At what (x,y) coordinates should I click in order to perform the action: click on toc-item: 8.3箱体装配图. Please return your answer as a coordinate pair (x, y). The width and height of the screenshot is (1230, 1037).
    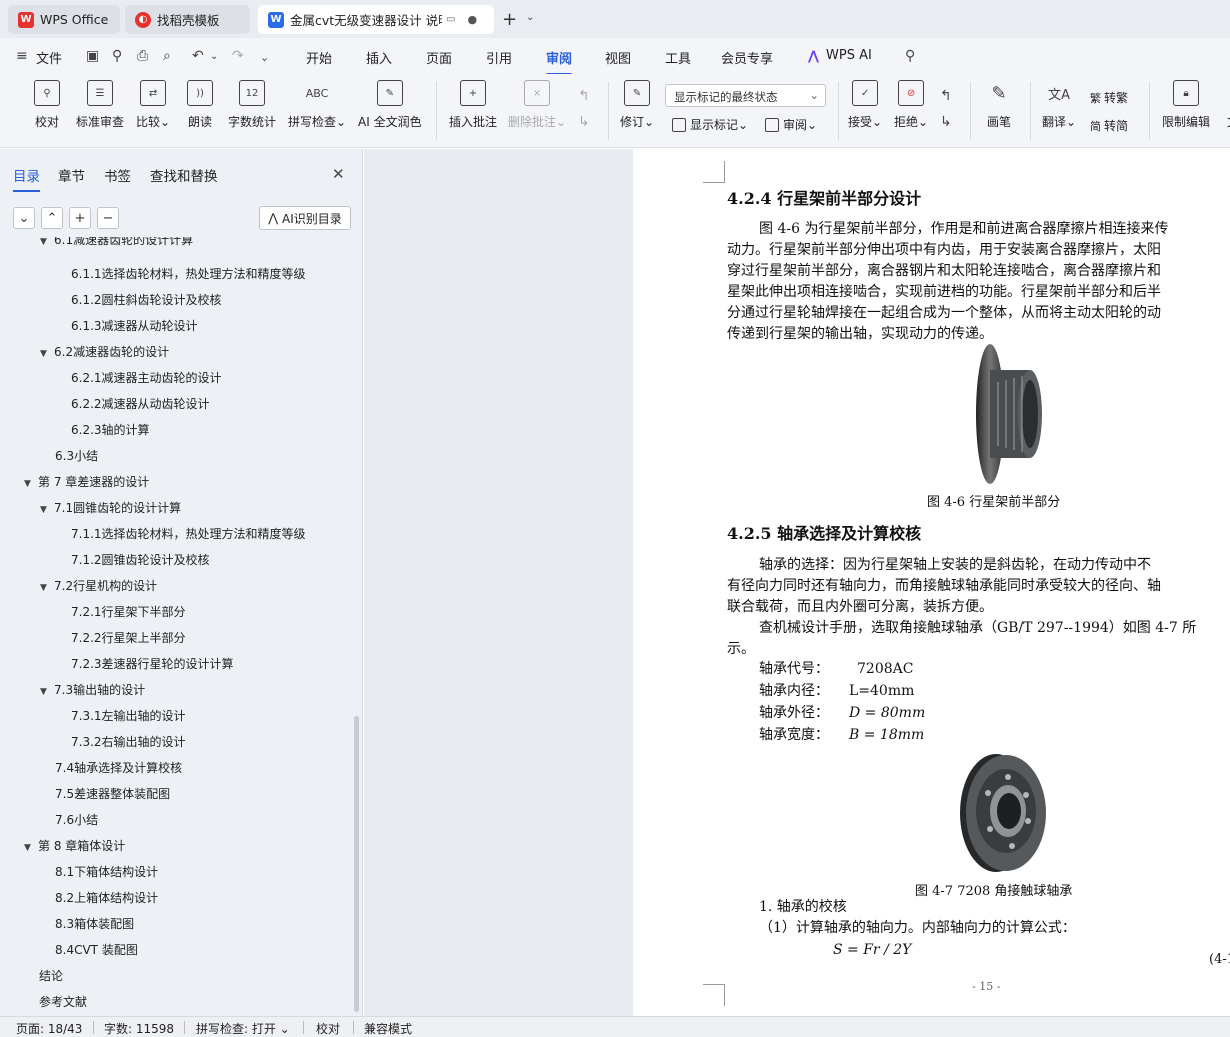
    Looking at the image, I should click on (94, 923).